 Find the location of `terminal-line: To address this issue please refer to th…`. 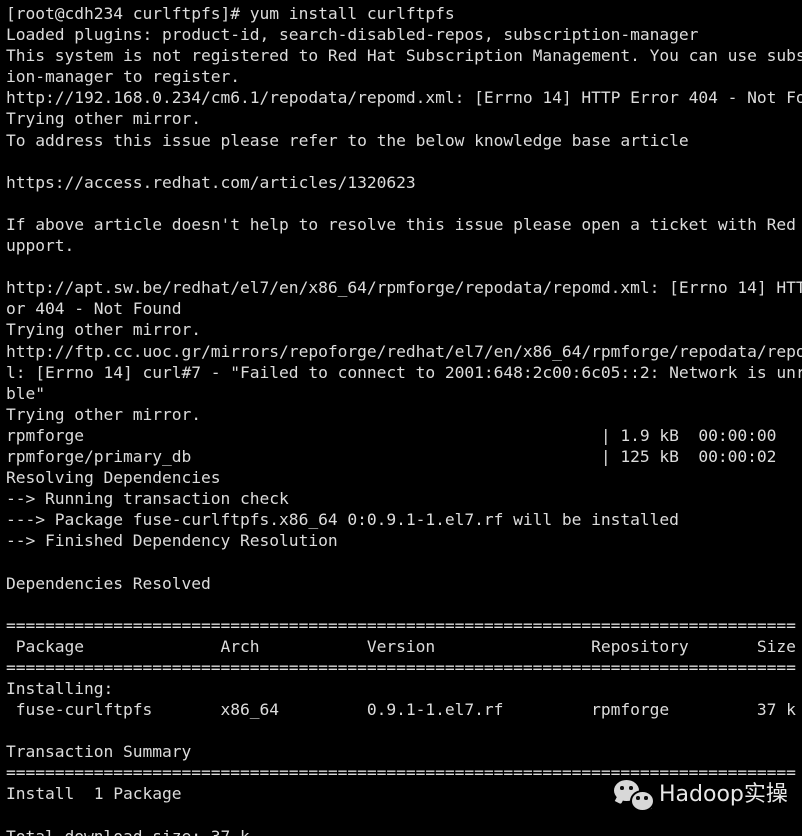

terminal-line: To address this issue please refer to th… is located at coordinates (347, 140).